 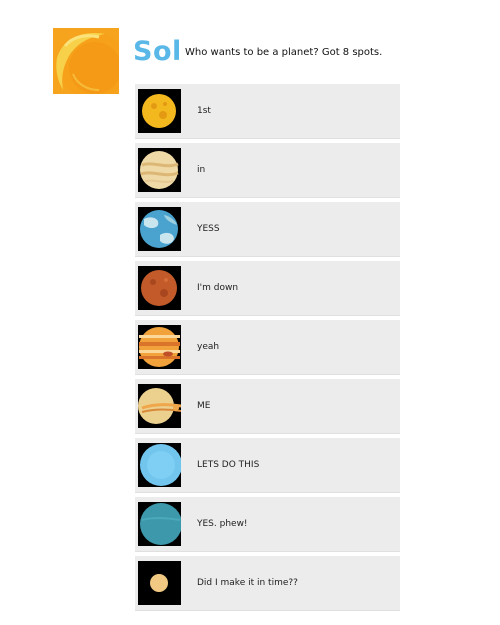 What do you see at coordinates (159, 465) in the screenshot?
I see `uranus-icon` at bounding box center [159, 465].